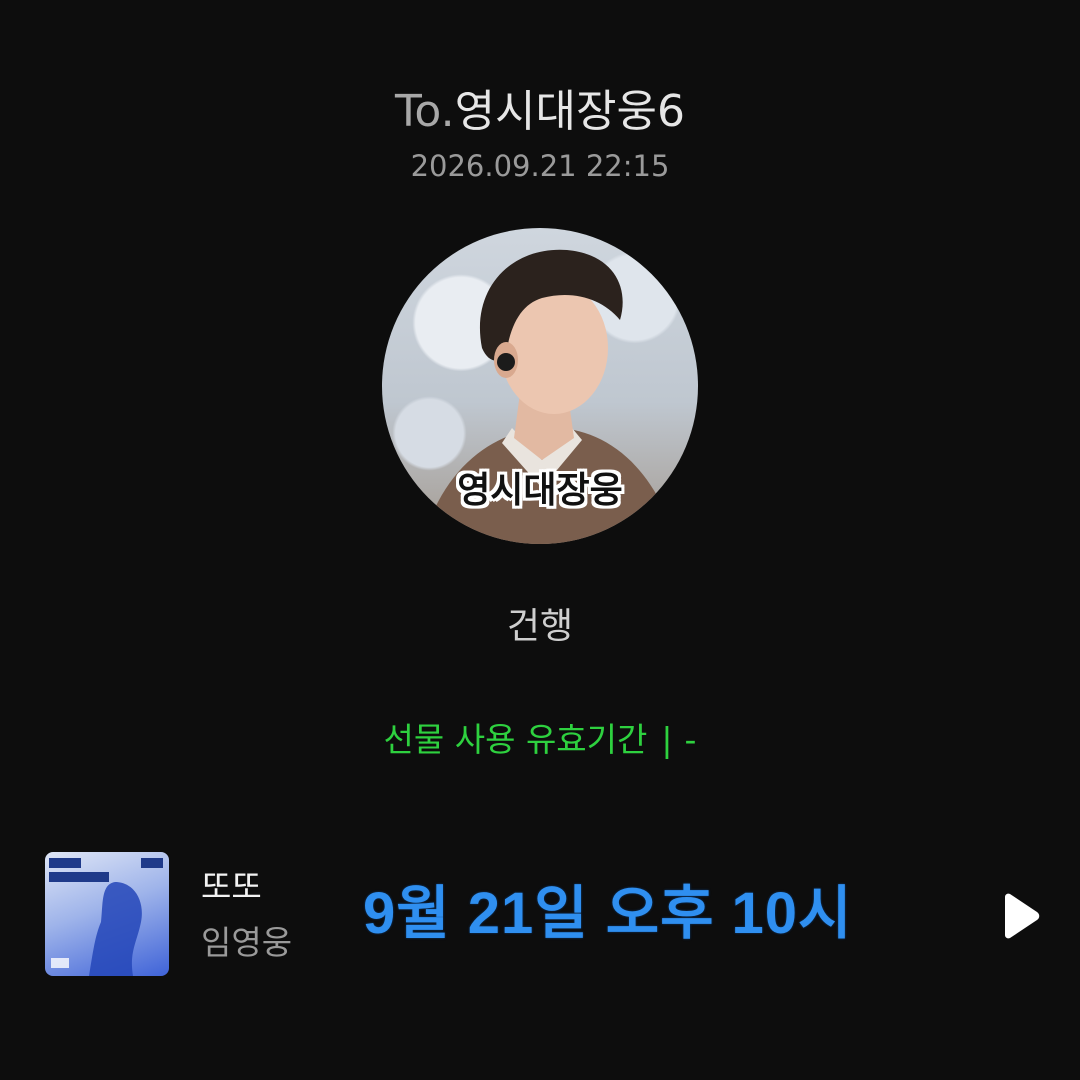  I want to click on recipient-title: To.영시대장웅6, so click(540, 112).